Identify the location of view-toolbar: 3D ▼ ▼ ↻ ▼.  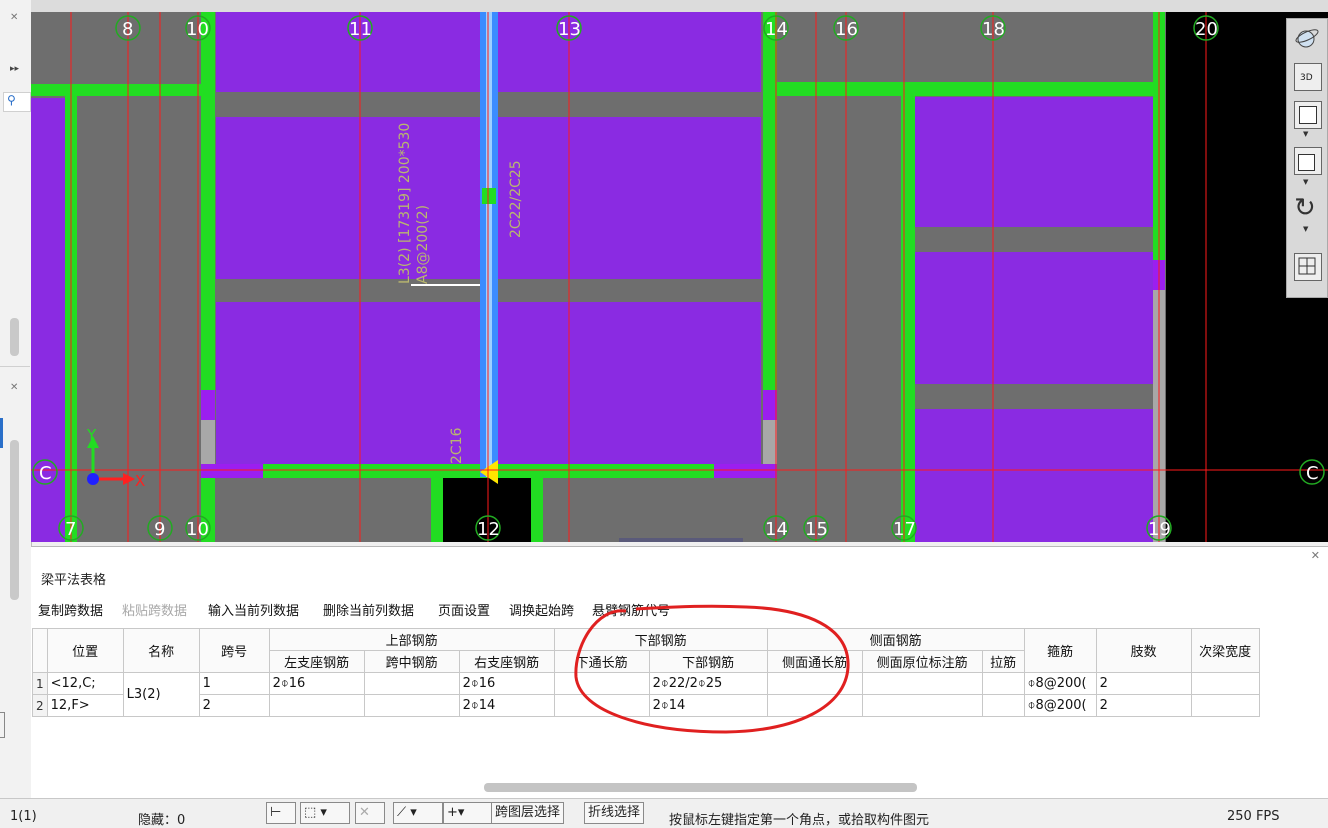
(1307, 158).